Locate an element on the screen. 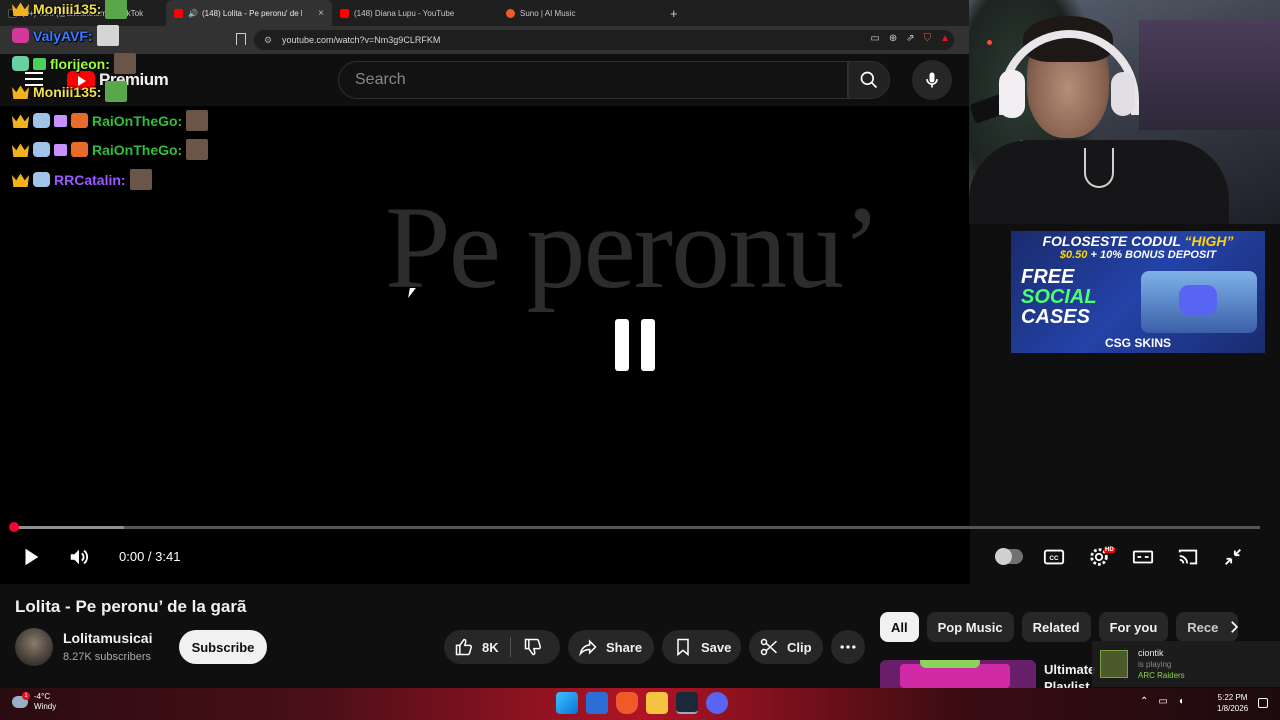 The height and width of the screenshot is (720, 1280). friend-avatar is located at coordinates (1114, 664).